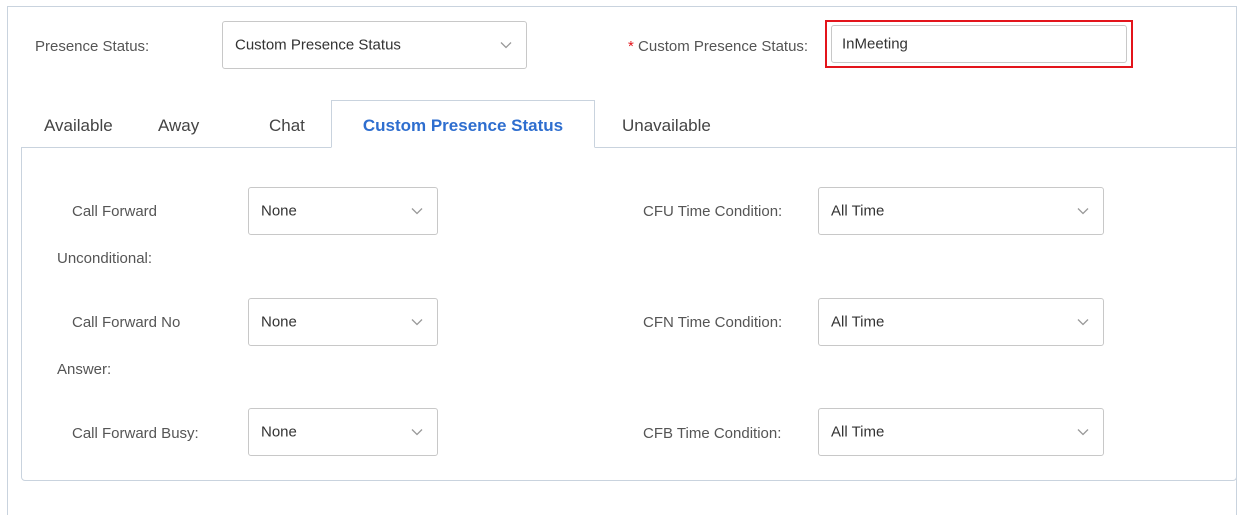 Image resolution: width=1242 pixels, height=515 pixels. I want to click on presence-status-select: Custom Presence Status, so click(374, 45).